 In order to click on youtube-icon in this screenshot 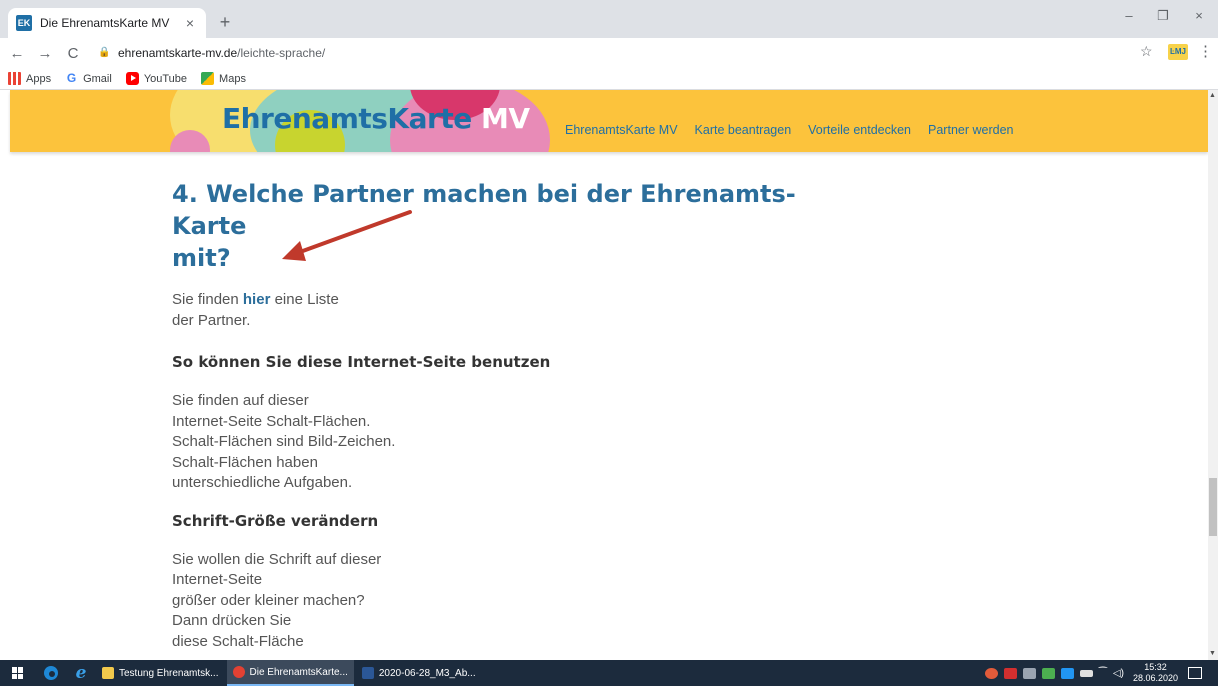, I will do `click(132, 78)`.